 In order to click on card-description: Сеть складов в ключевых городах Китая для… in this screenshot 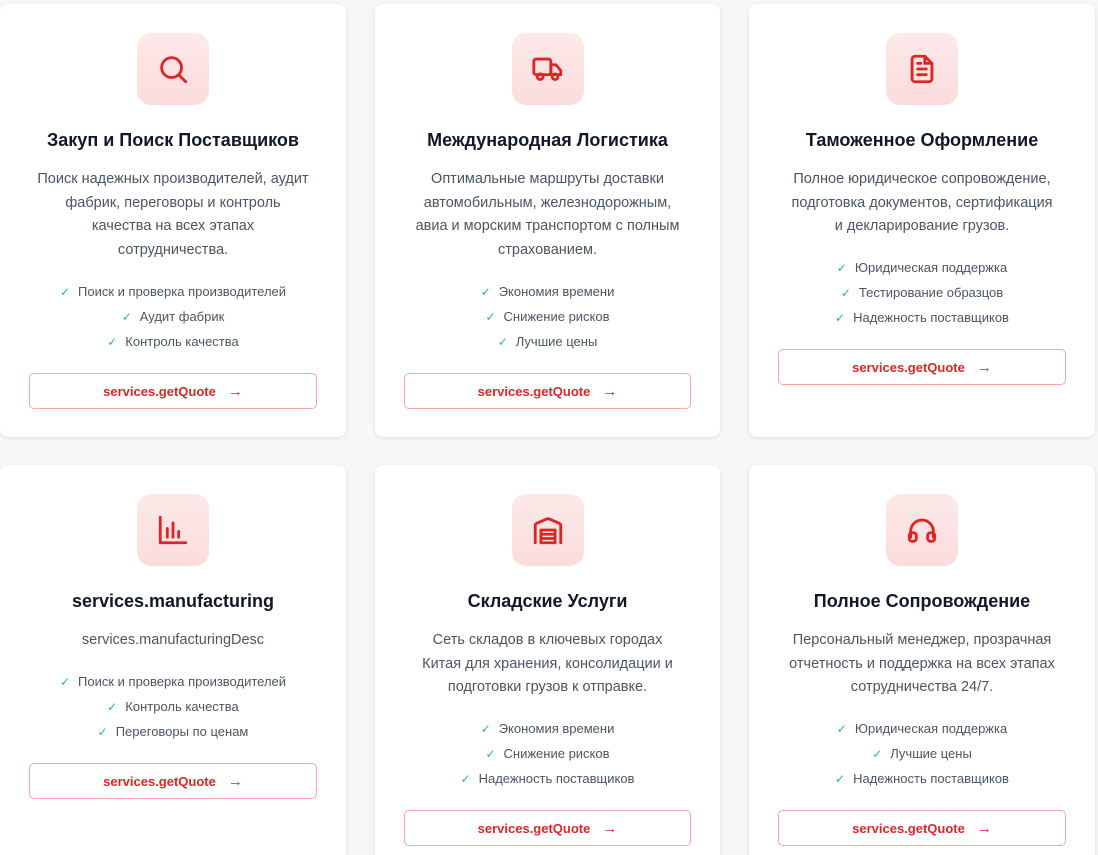, I will do `click(547, 663)`.